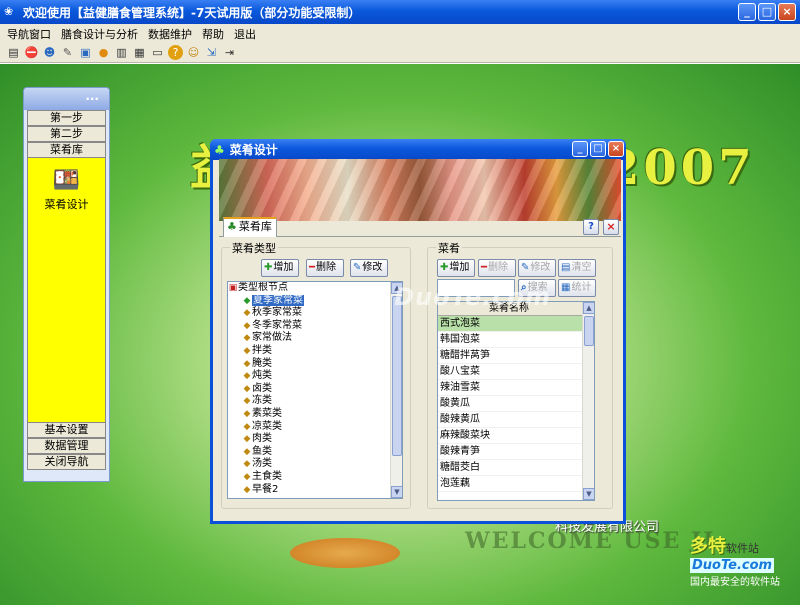 The image size is (800, 605). I want to click on type-delete-button: ━删除, so click(325, 268).